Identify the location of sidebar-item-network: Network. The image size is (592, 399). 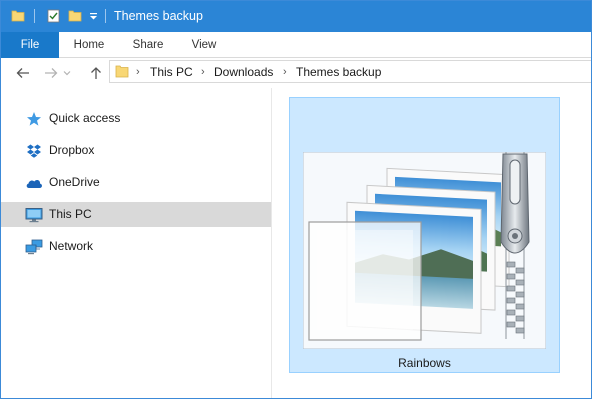
(136, 246).